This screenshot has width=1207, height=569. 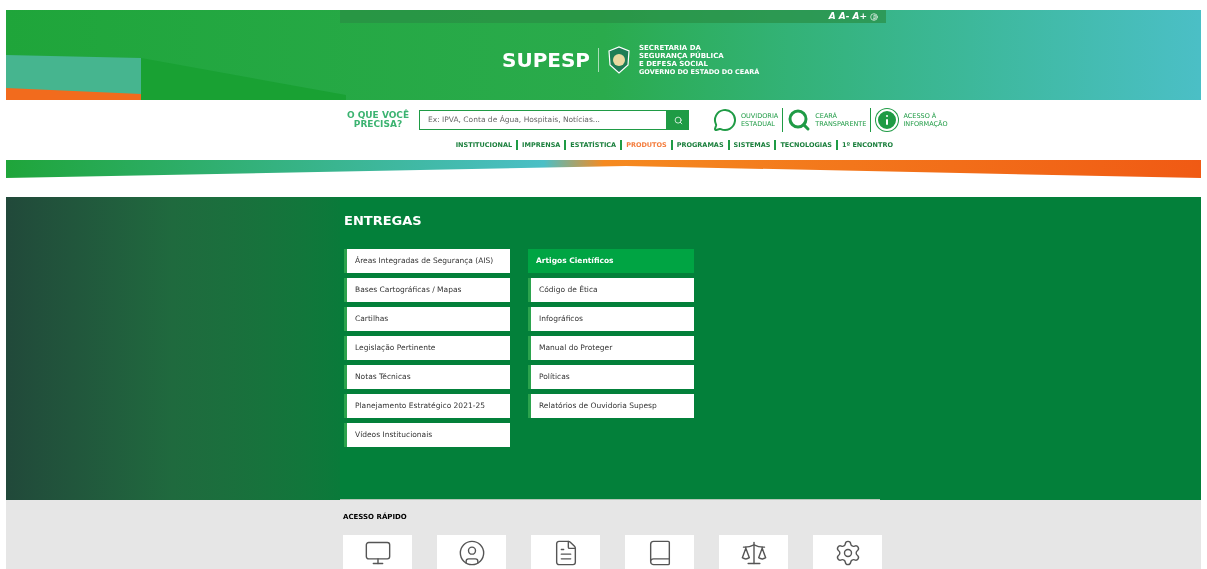 What do you see at coordinates (619, 60) in the screenshot?
I see `shield-emblem-icon` at bounding box center [619, 60].